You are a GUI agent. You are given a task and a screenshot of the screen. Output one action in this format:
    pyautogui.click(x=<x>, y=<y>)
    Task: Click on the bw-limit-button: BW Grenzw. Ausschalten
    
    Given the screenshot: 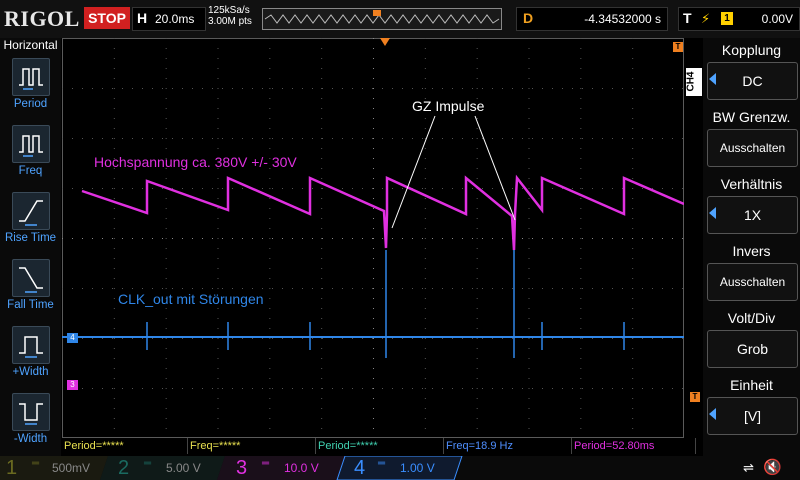 What is the action you would take?
    pyautogui.click(x=751, y=138)
    